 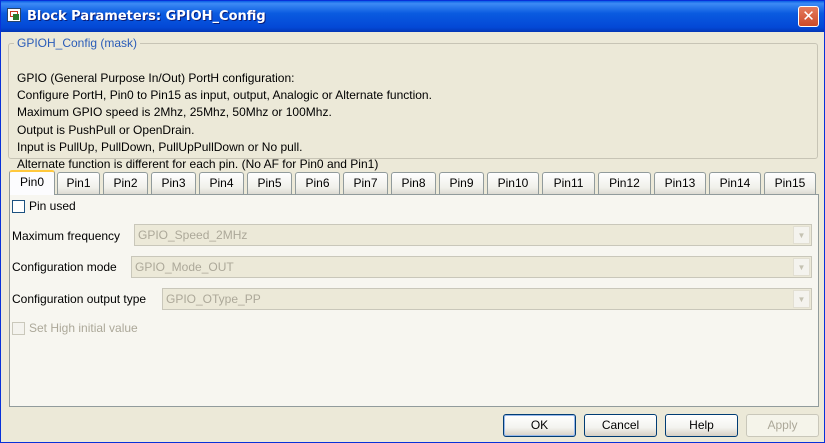 What do you see at coordinates (193, 235) in the screenshot?
I see `max-frequency-value: GPIO_Speed_2MHz` at bounding box center [193, 235].